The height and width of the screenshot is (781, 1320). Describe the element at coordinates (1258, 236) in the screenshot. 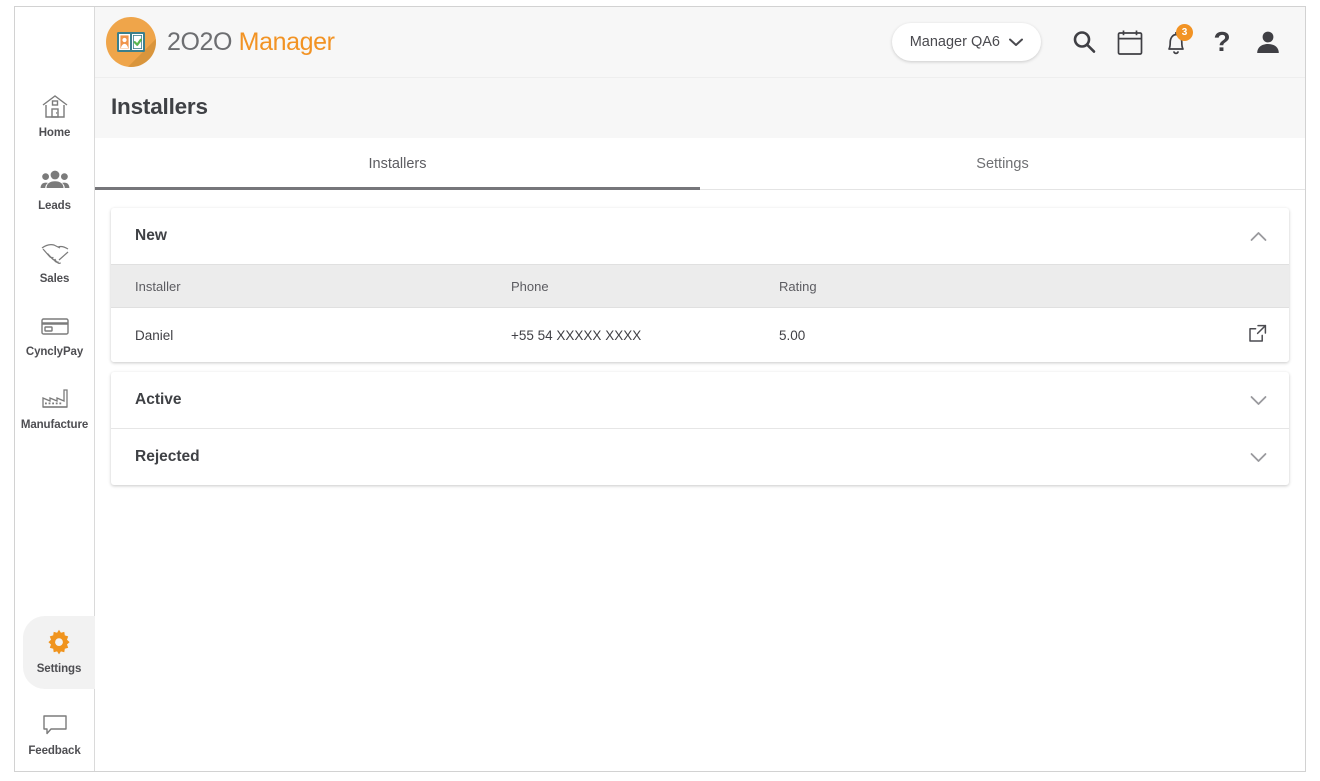

I see `chevron-up-icon` at that location.